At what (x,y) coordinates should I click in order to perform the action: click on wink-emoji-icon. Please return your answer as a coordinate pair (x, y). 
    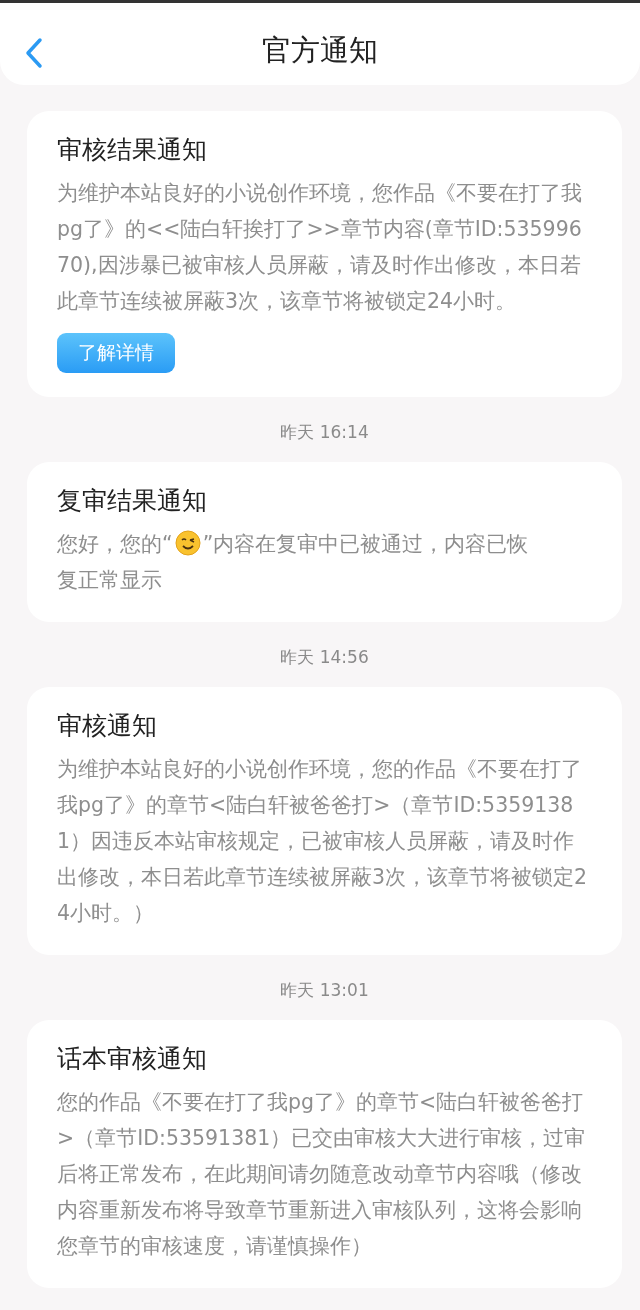
    Looking at the image, I should click on (187, 543).